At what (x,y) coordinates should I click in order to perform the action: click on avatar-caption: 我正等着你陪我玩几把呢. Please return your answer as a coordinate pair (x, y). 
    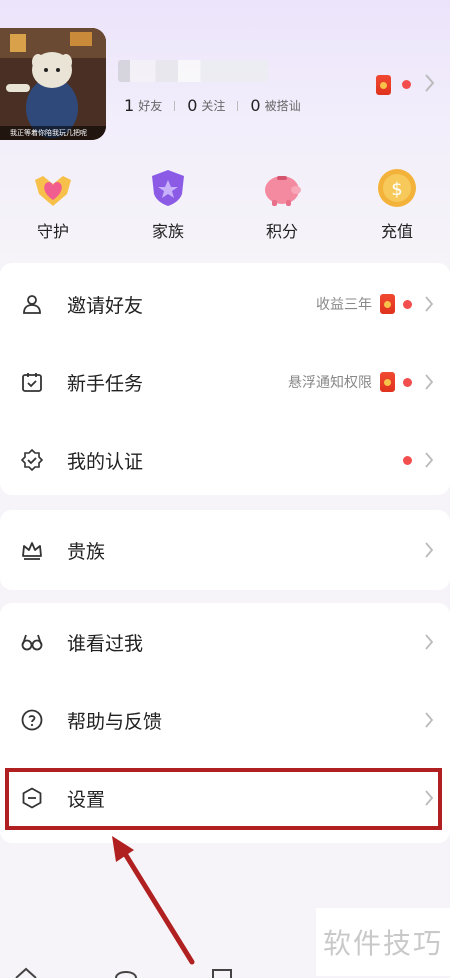
    Looking at the image, I should click on (53, 133).